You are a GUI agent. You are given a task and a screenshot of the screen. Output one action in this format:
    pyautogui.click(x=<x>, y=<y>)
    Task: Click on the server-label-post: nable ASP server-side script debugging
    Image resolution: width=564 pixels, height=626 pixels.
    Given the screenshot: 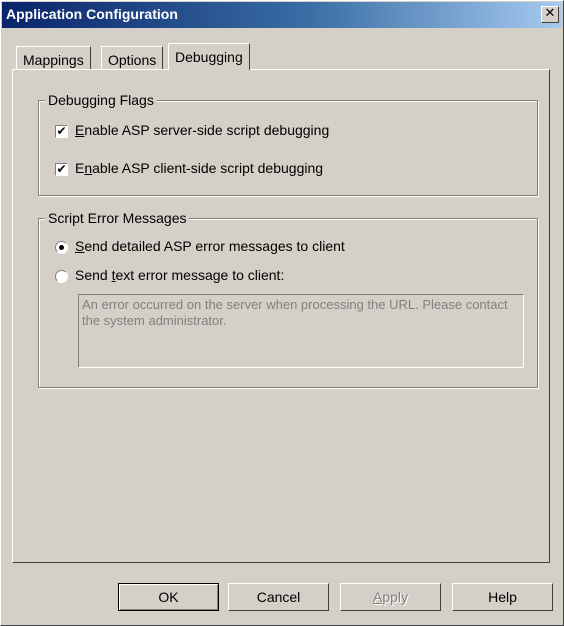 What is the action you would take?
    pyautogui.click(x=207, y=130)
    